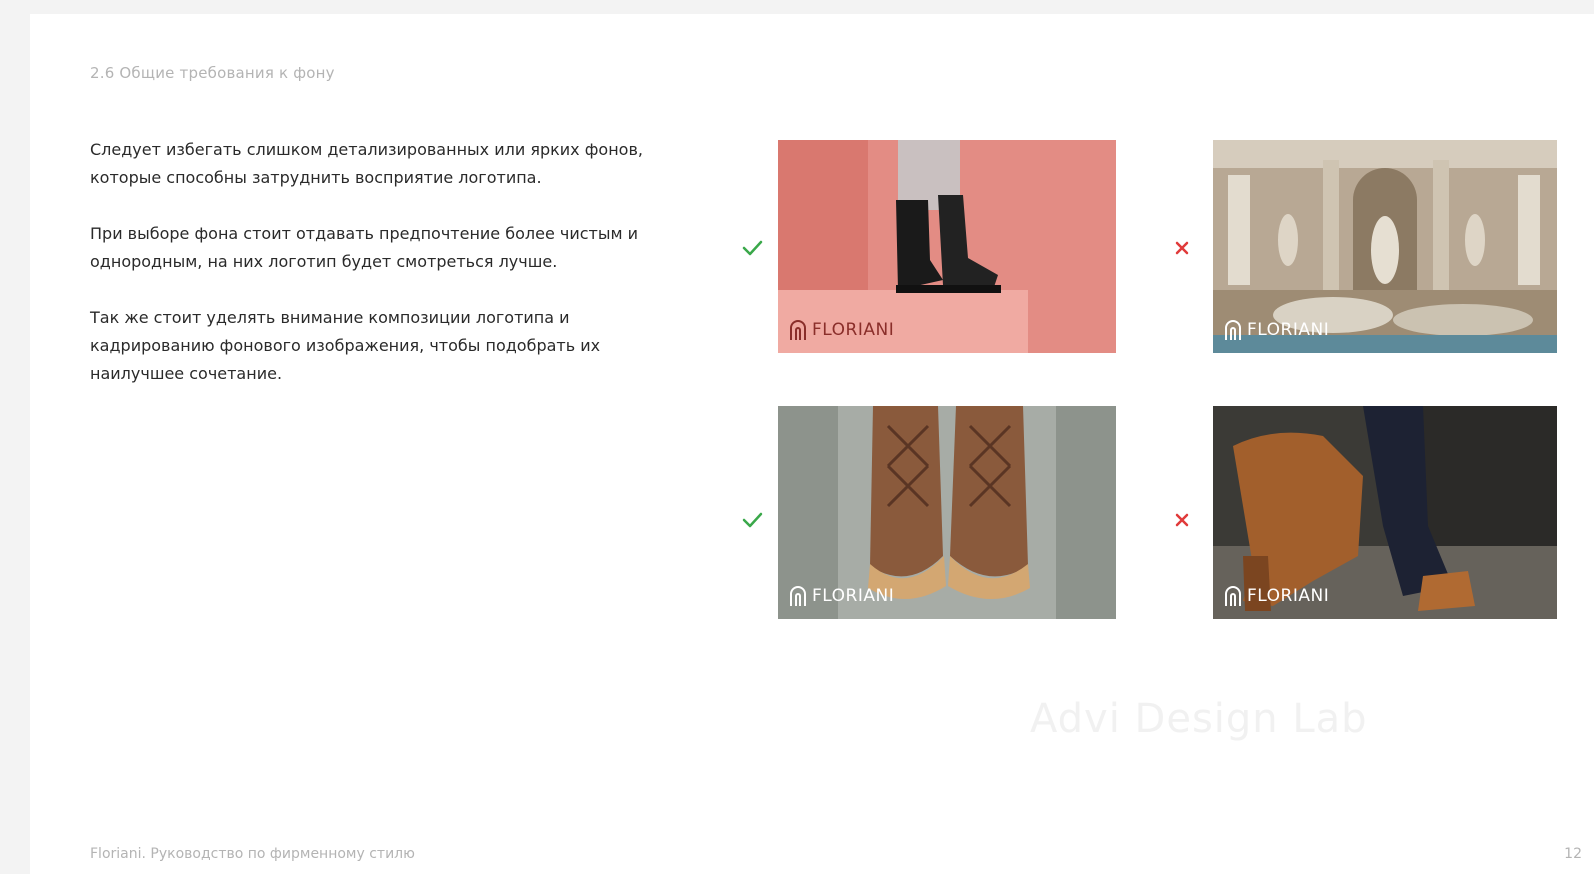  I want to click on example-photo-sweater-boots: FLORIANI, so click(947, 512).